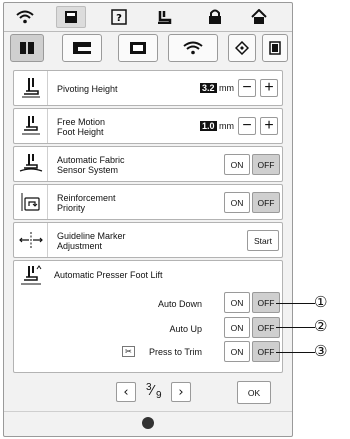  I want to click on ok-button: OK, so click(254, 392).